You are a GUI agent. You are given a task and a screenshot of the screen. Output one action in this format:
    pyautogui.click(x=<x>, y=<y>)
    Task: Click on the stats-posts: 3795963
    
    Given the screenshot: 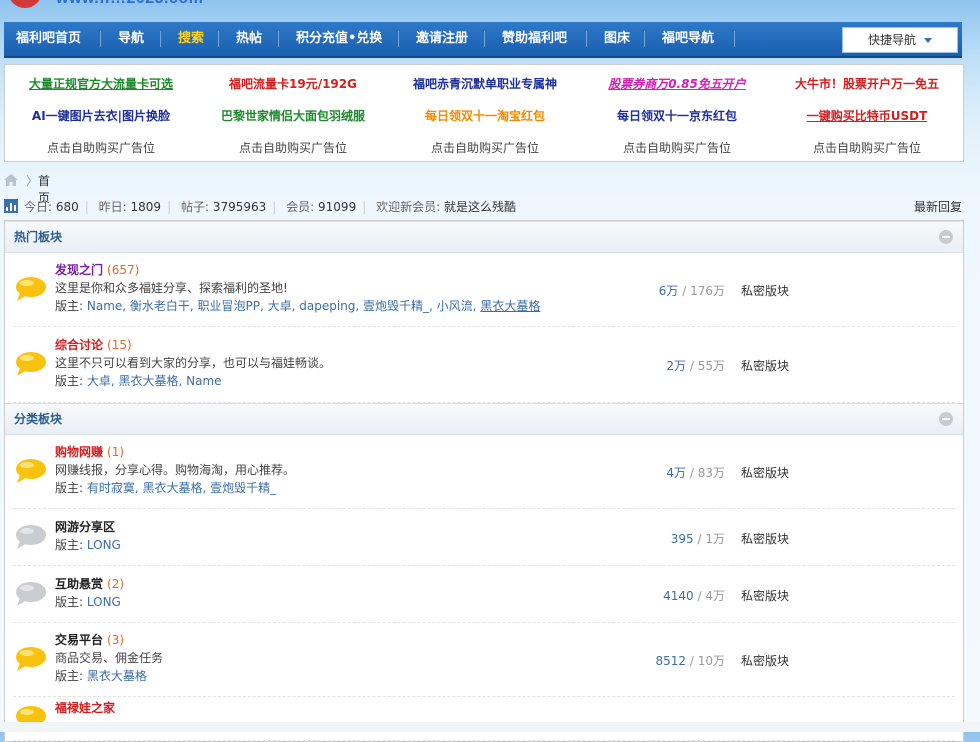 What is the action you would take?
    pyautogui.click(x=239, y=207)
    